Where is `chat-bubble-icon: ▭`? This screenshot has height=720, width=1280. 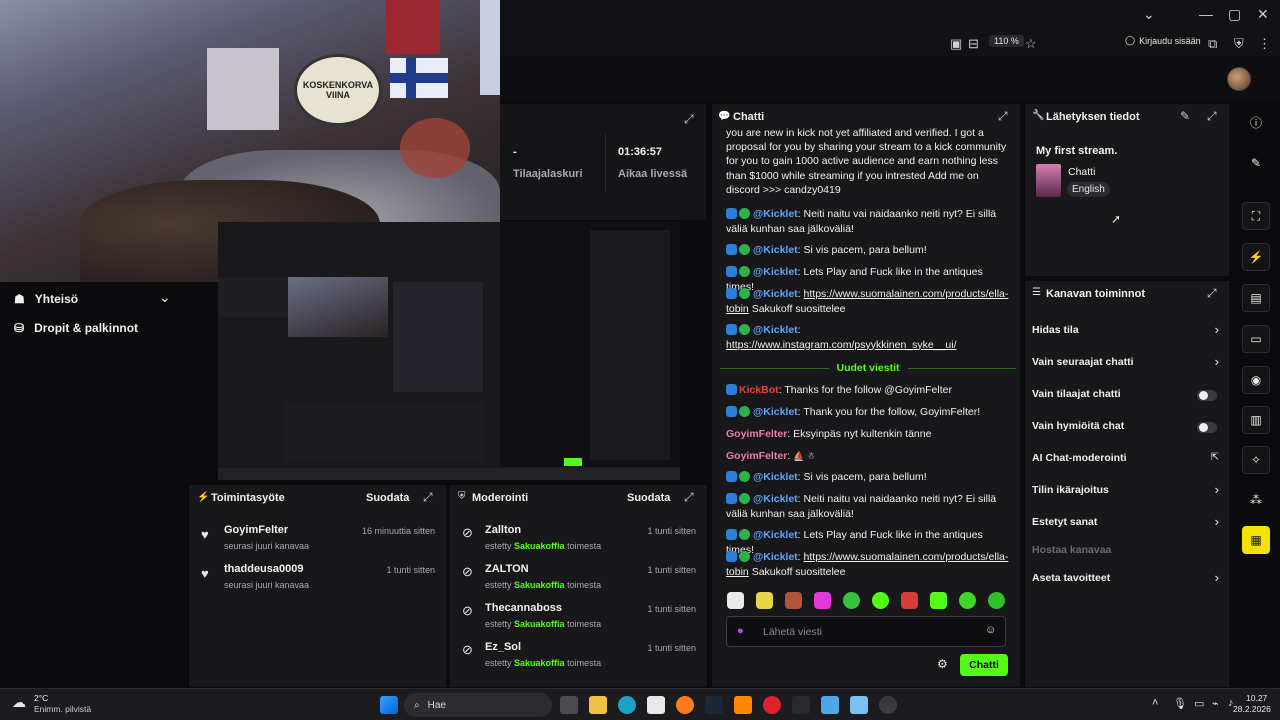 chat-bubble-icon: ▭ is located at coordinates (1256, 339).